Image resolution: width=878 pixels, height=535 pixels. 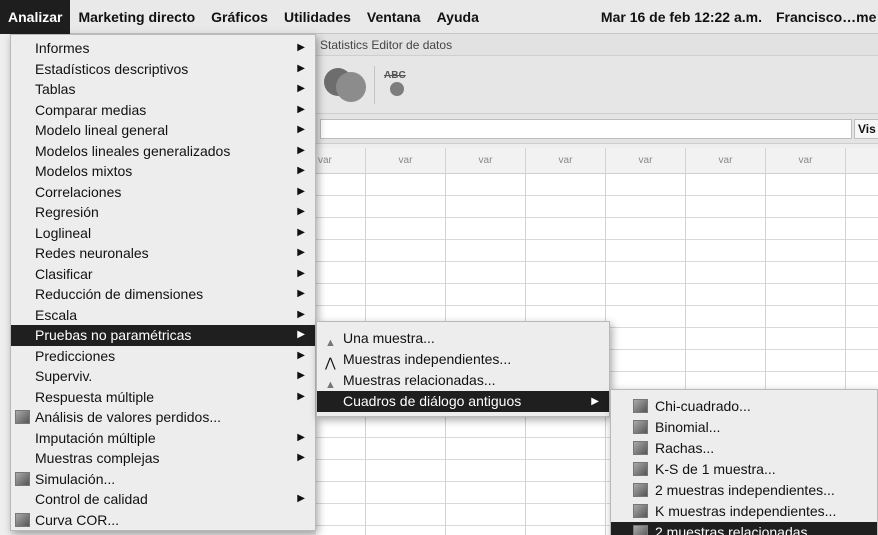 I want to click on menu-item-label: Superviv., so click(x=64, y=376).